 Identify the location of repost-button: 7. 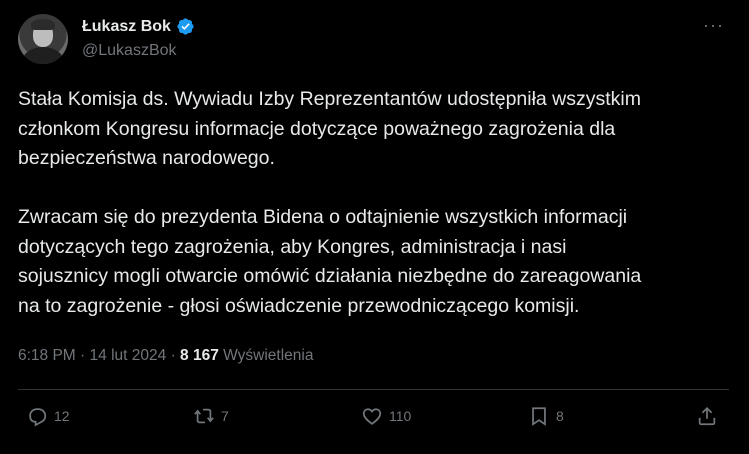
(211, 416).